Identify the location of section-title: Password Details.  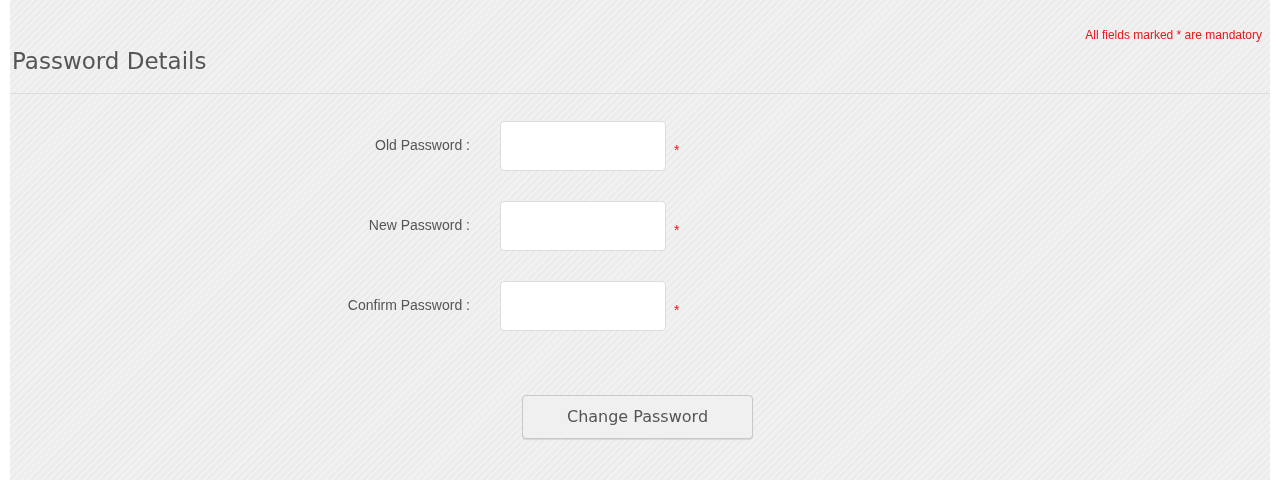
(109, 61).